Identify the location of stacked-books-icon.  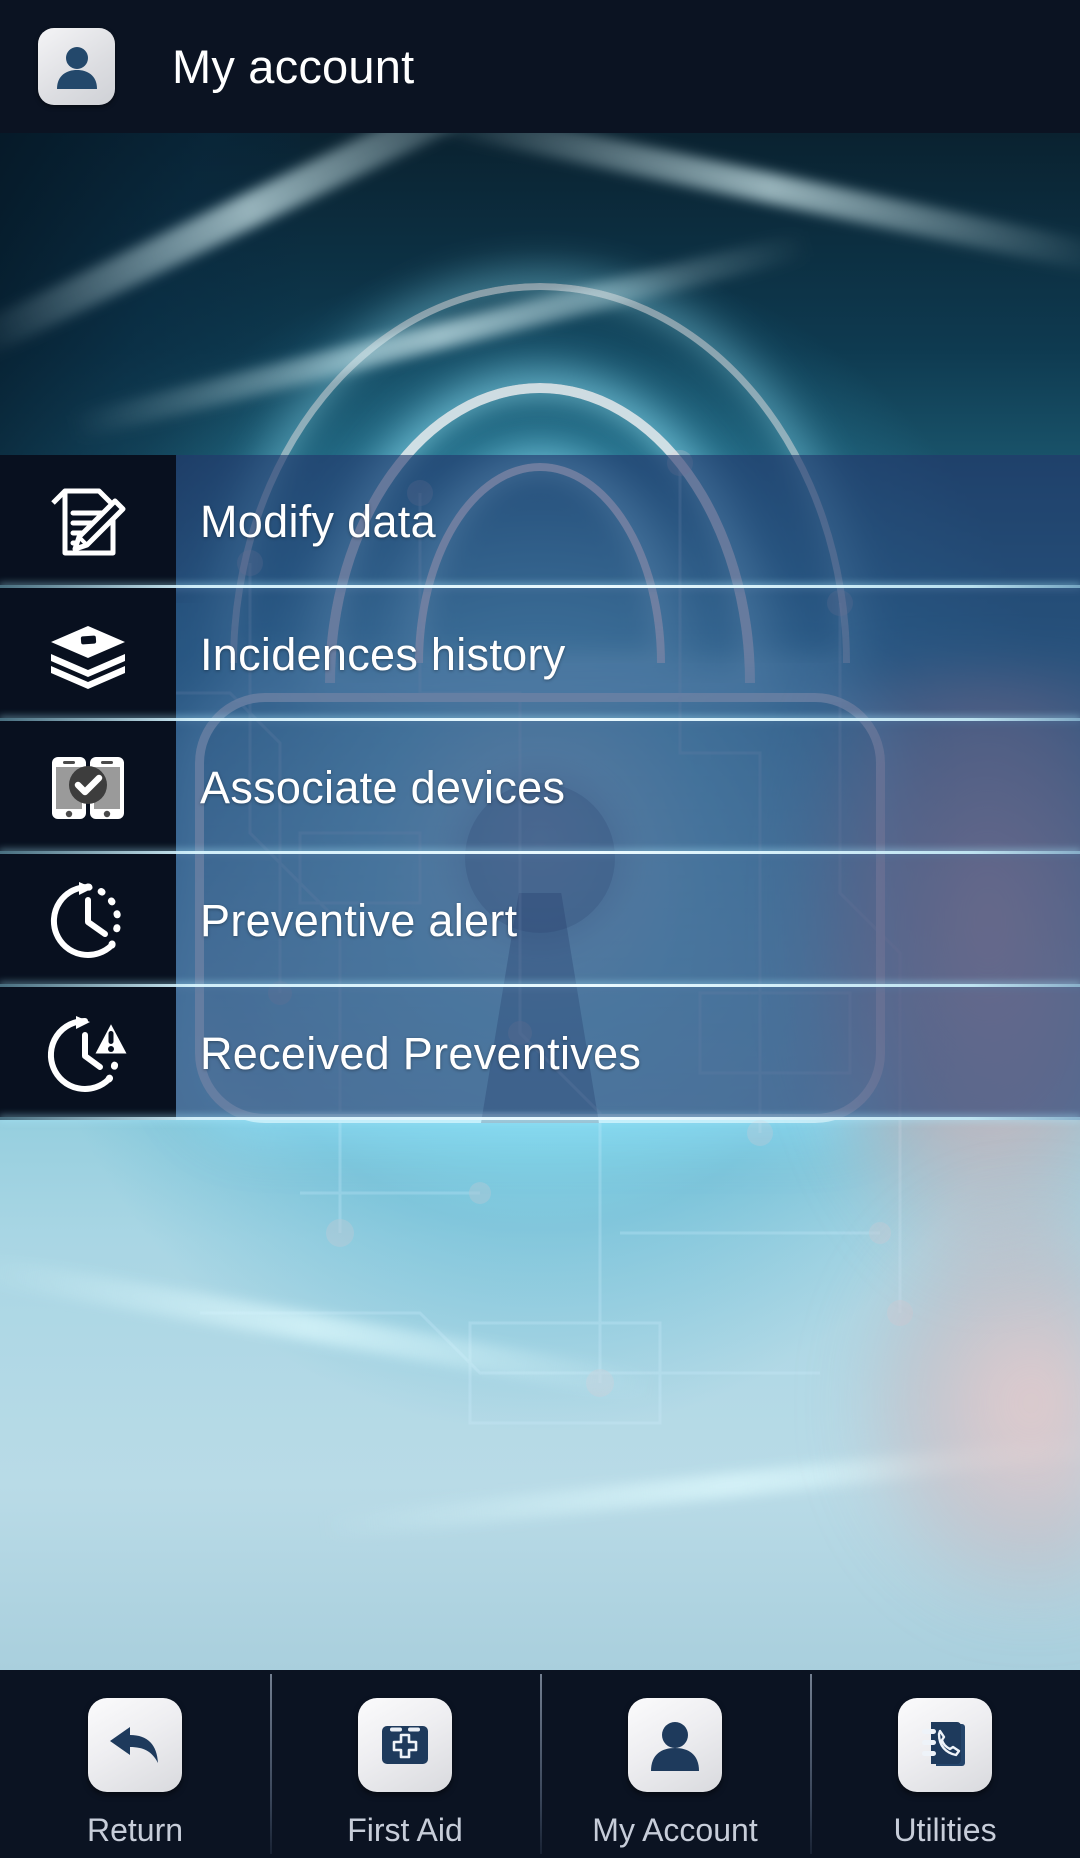
(88, 654).